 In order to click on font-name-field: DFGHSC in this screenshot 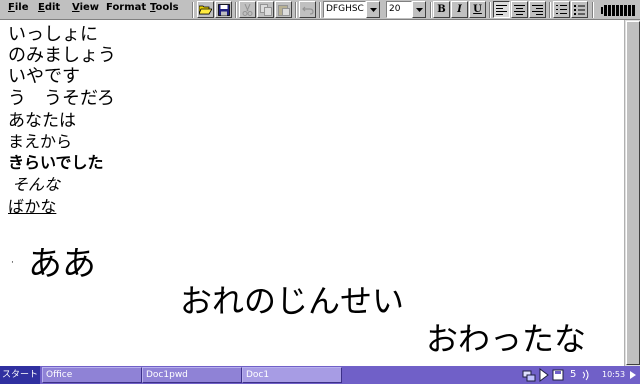, I will do `click(344, 9)`.